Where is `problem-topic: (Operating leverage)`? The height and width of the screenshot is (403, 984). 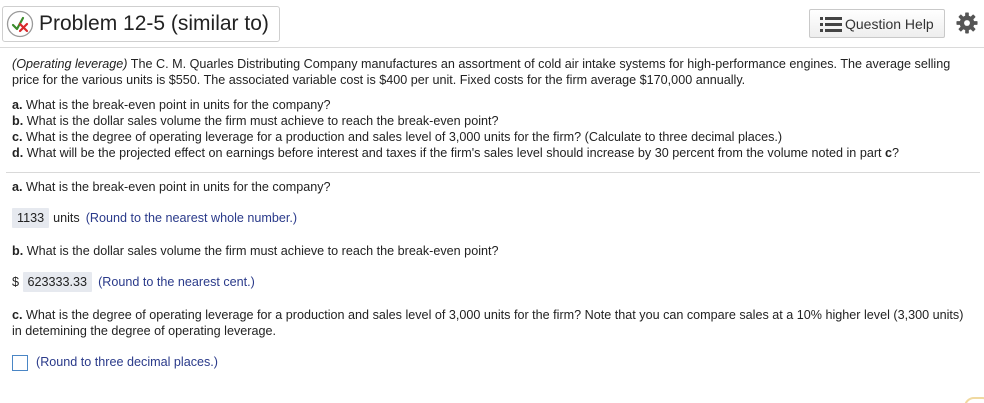 problem-topic: (Operating leverage) is located at coordinates (70, 64).